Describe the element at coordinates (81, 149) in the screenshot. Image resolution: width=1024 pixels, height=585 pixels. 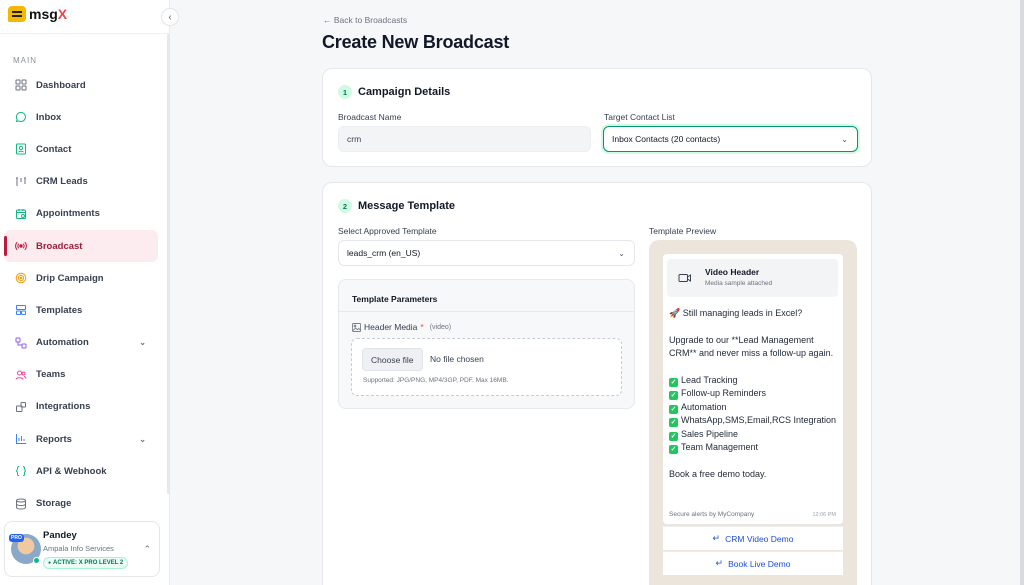
I see `sidebar-item-contact: Contact` at that location.